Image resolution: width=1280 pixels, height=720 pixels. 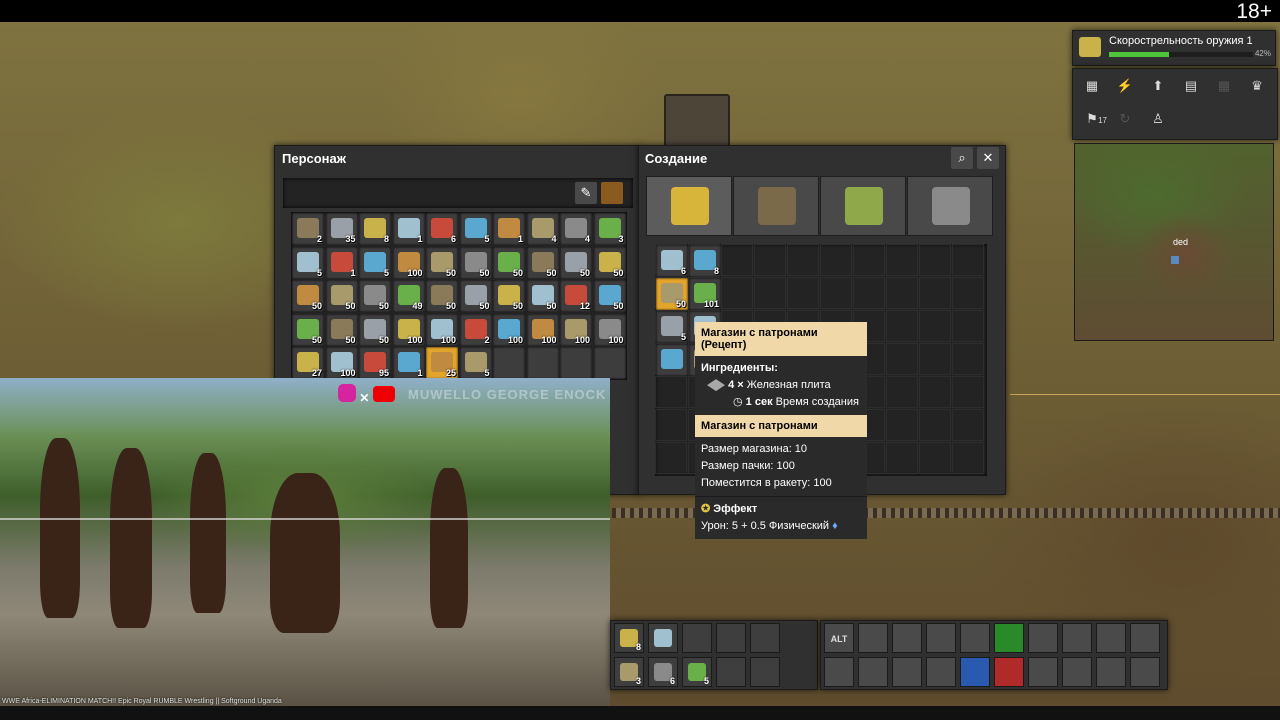 I want to click on inventory-slot: 6, so click(x=442, y=229).